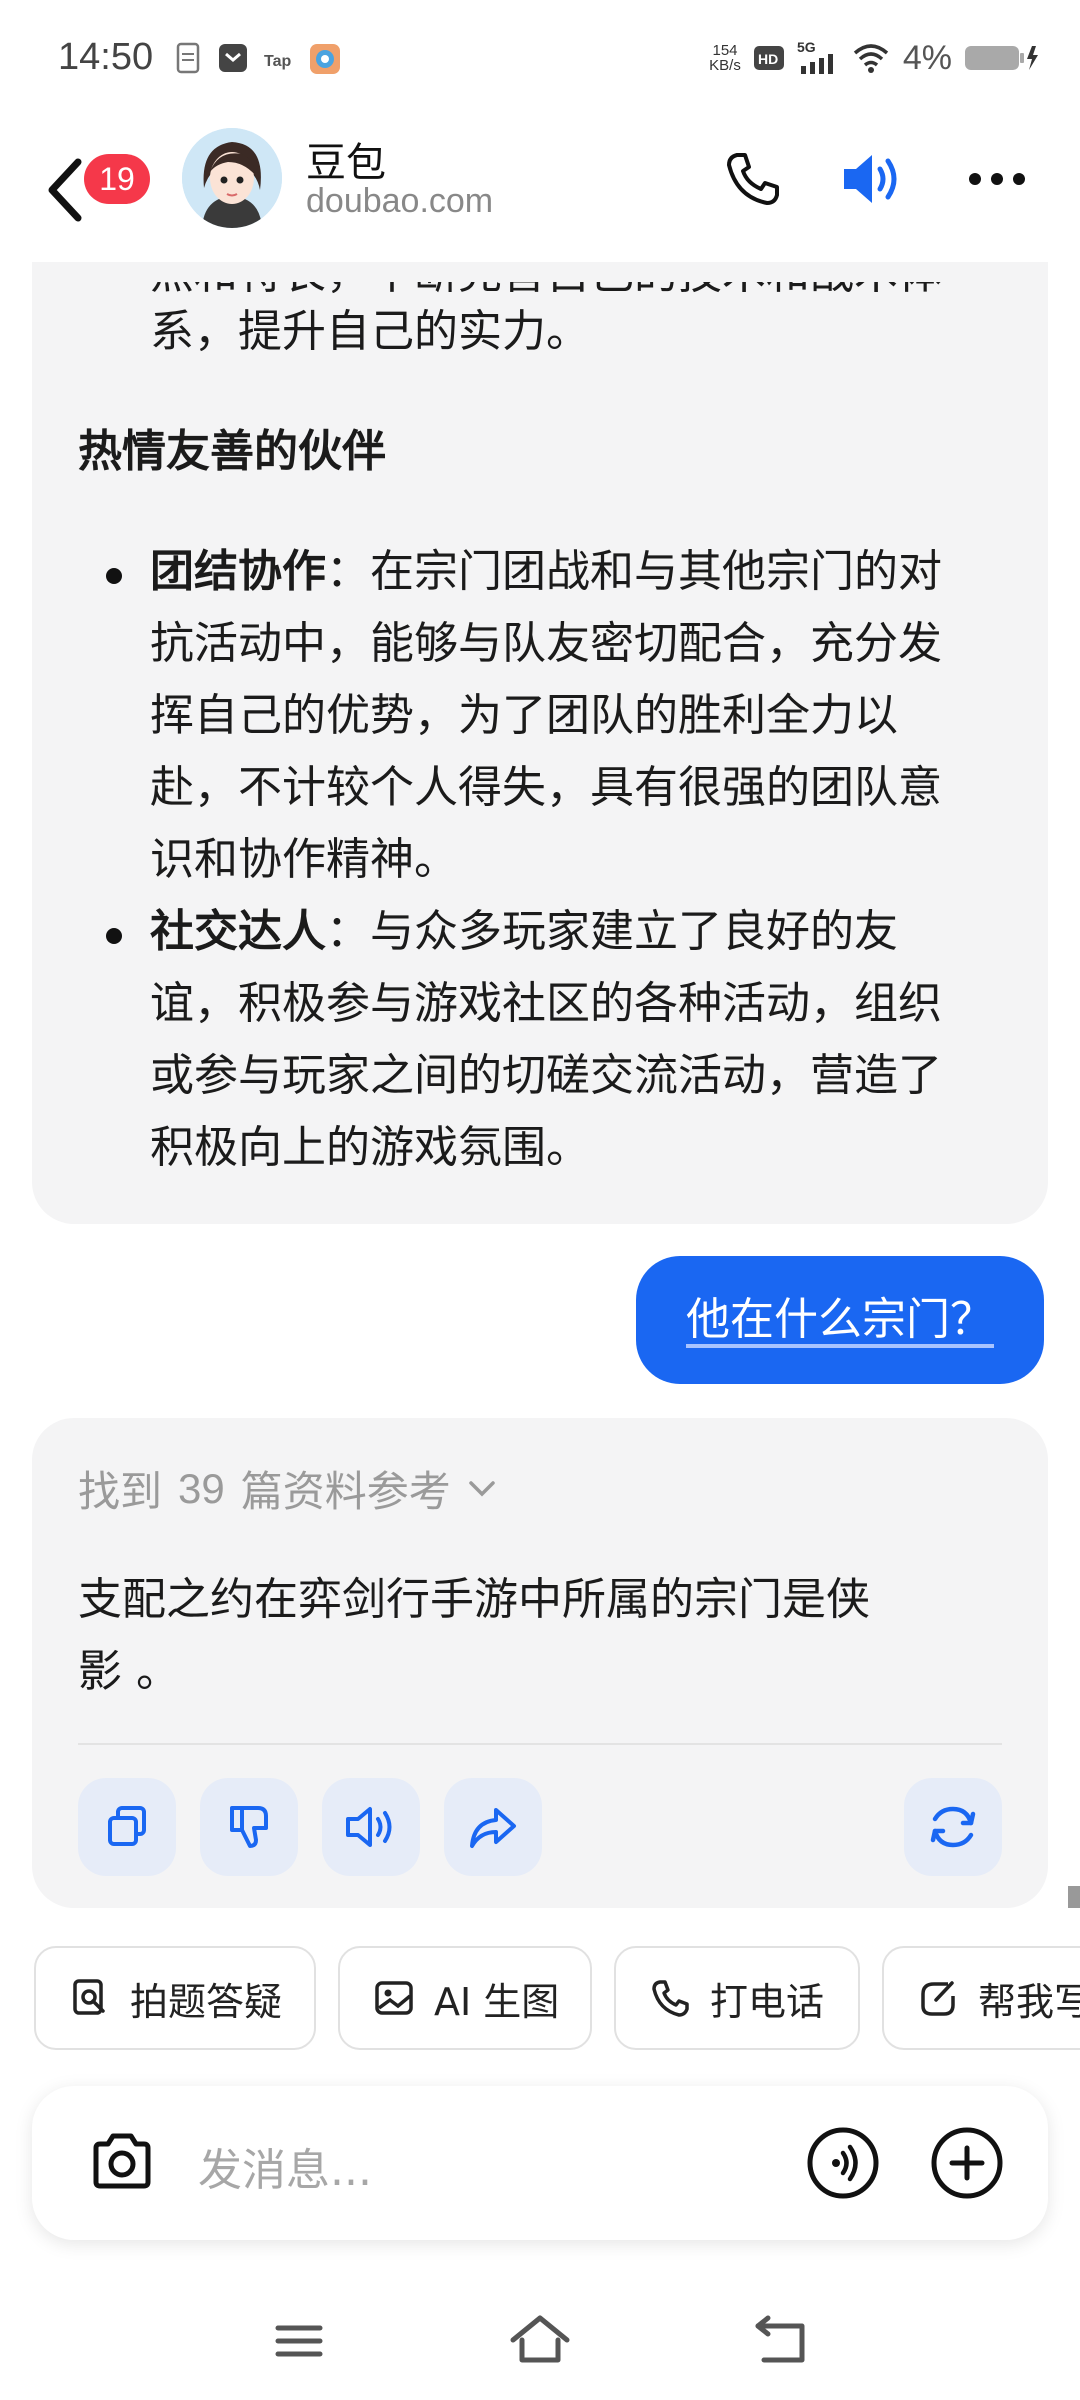 This screenshot has height=2400, width=1080. I want to click on unread-badge: 19, so click(117, 179).